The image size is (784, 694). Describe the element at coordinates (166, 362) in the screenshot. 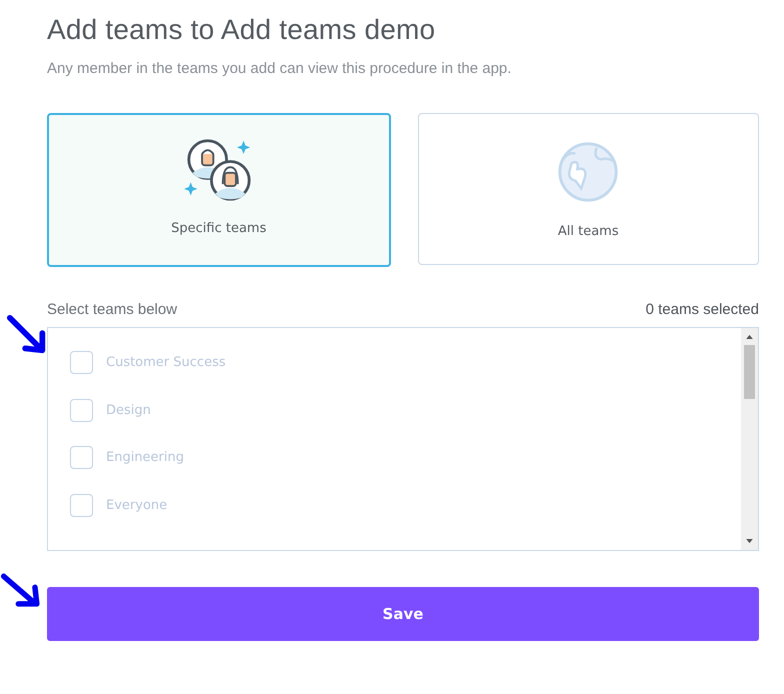

I see `team-name: Customer Success` at that location.